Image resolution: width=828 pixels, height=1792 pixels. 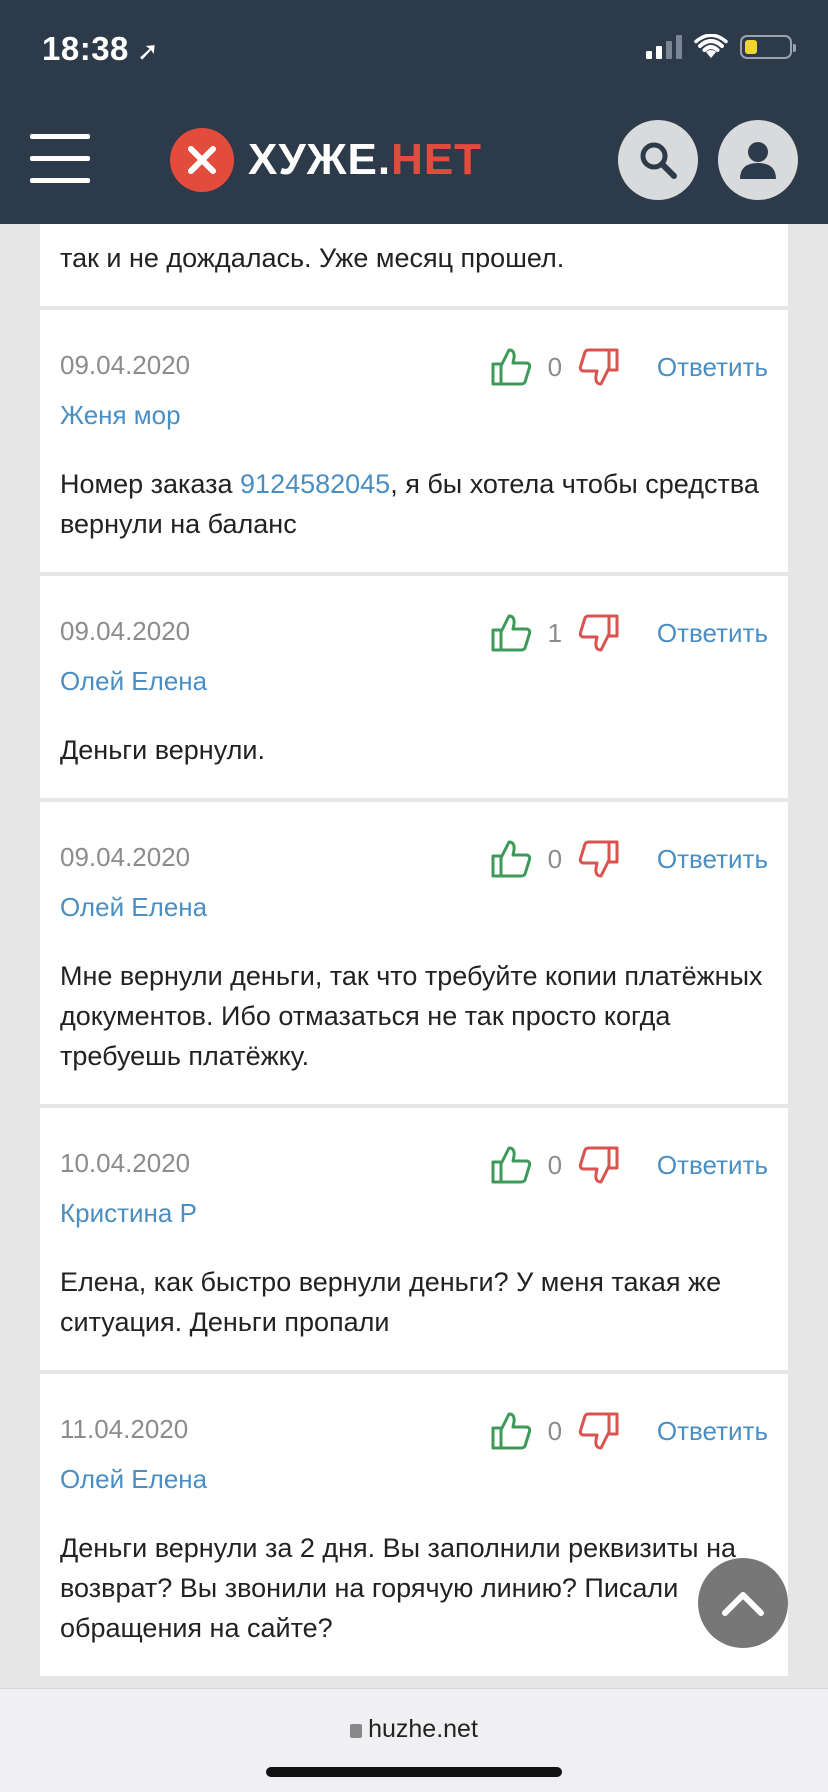 What do you see at coordinates (315, 484) in the screenshot?
I see `order-number-link: 9124582045` at bounding box center [315, 484].